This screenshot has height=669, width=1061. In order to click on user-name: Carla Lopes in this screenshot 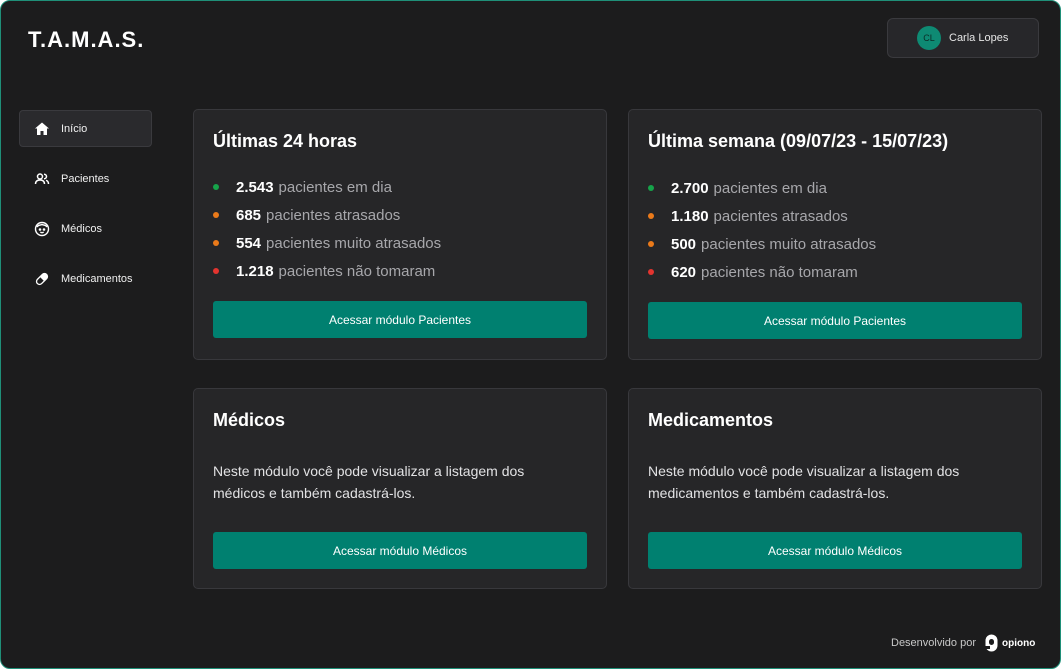, I will do `click(979, 38)`.